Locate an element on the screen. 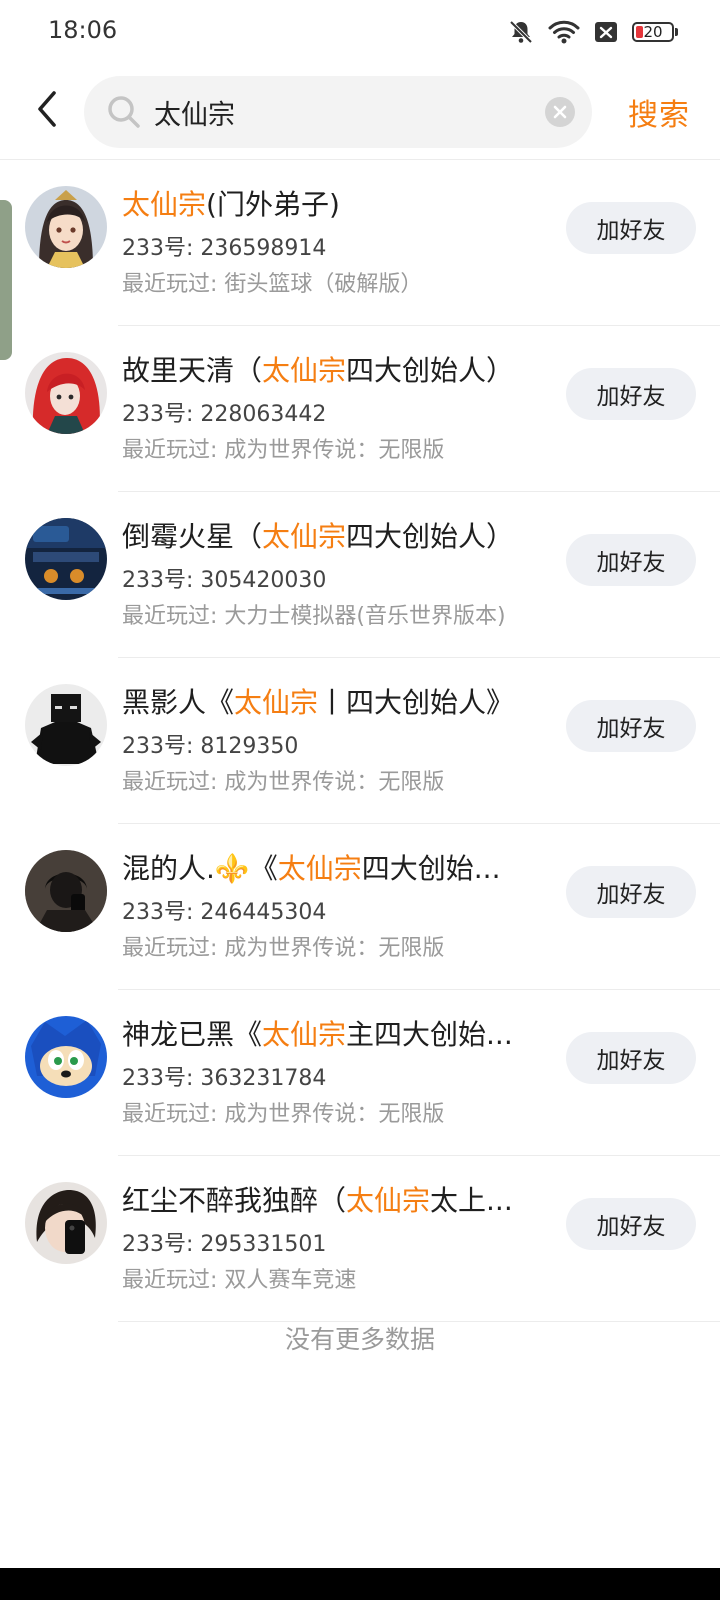 The width and height of the screenshot is (720, 1600). clear-search-icon is located at coordinates (560, 112).